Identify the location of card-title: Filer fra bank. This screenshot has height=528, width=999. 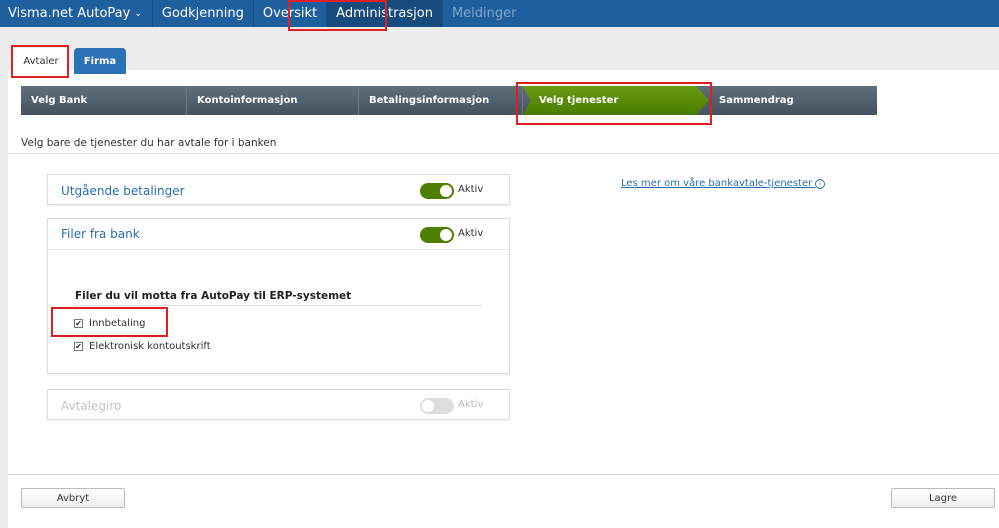
(100, 234).